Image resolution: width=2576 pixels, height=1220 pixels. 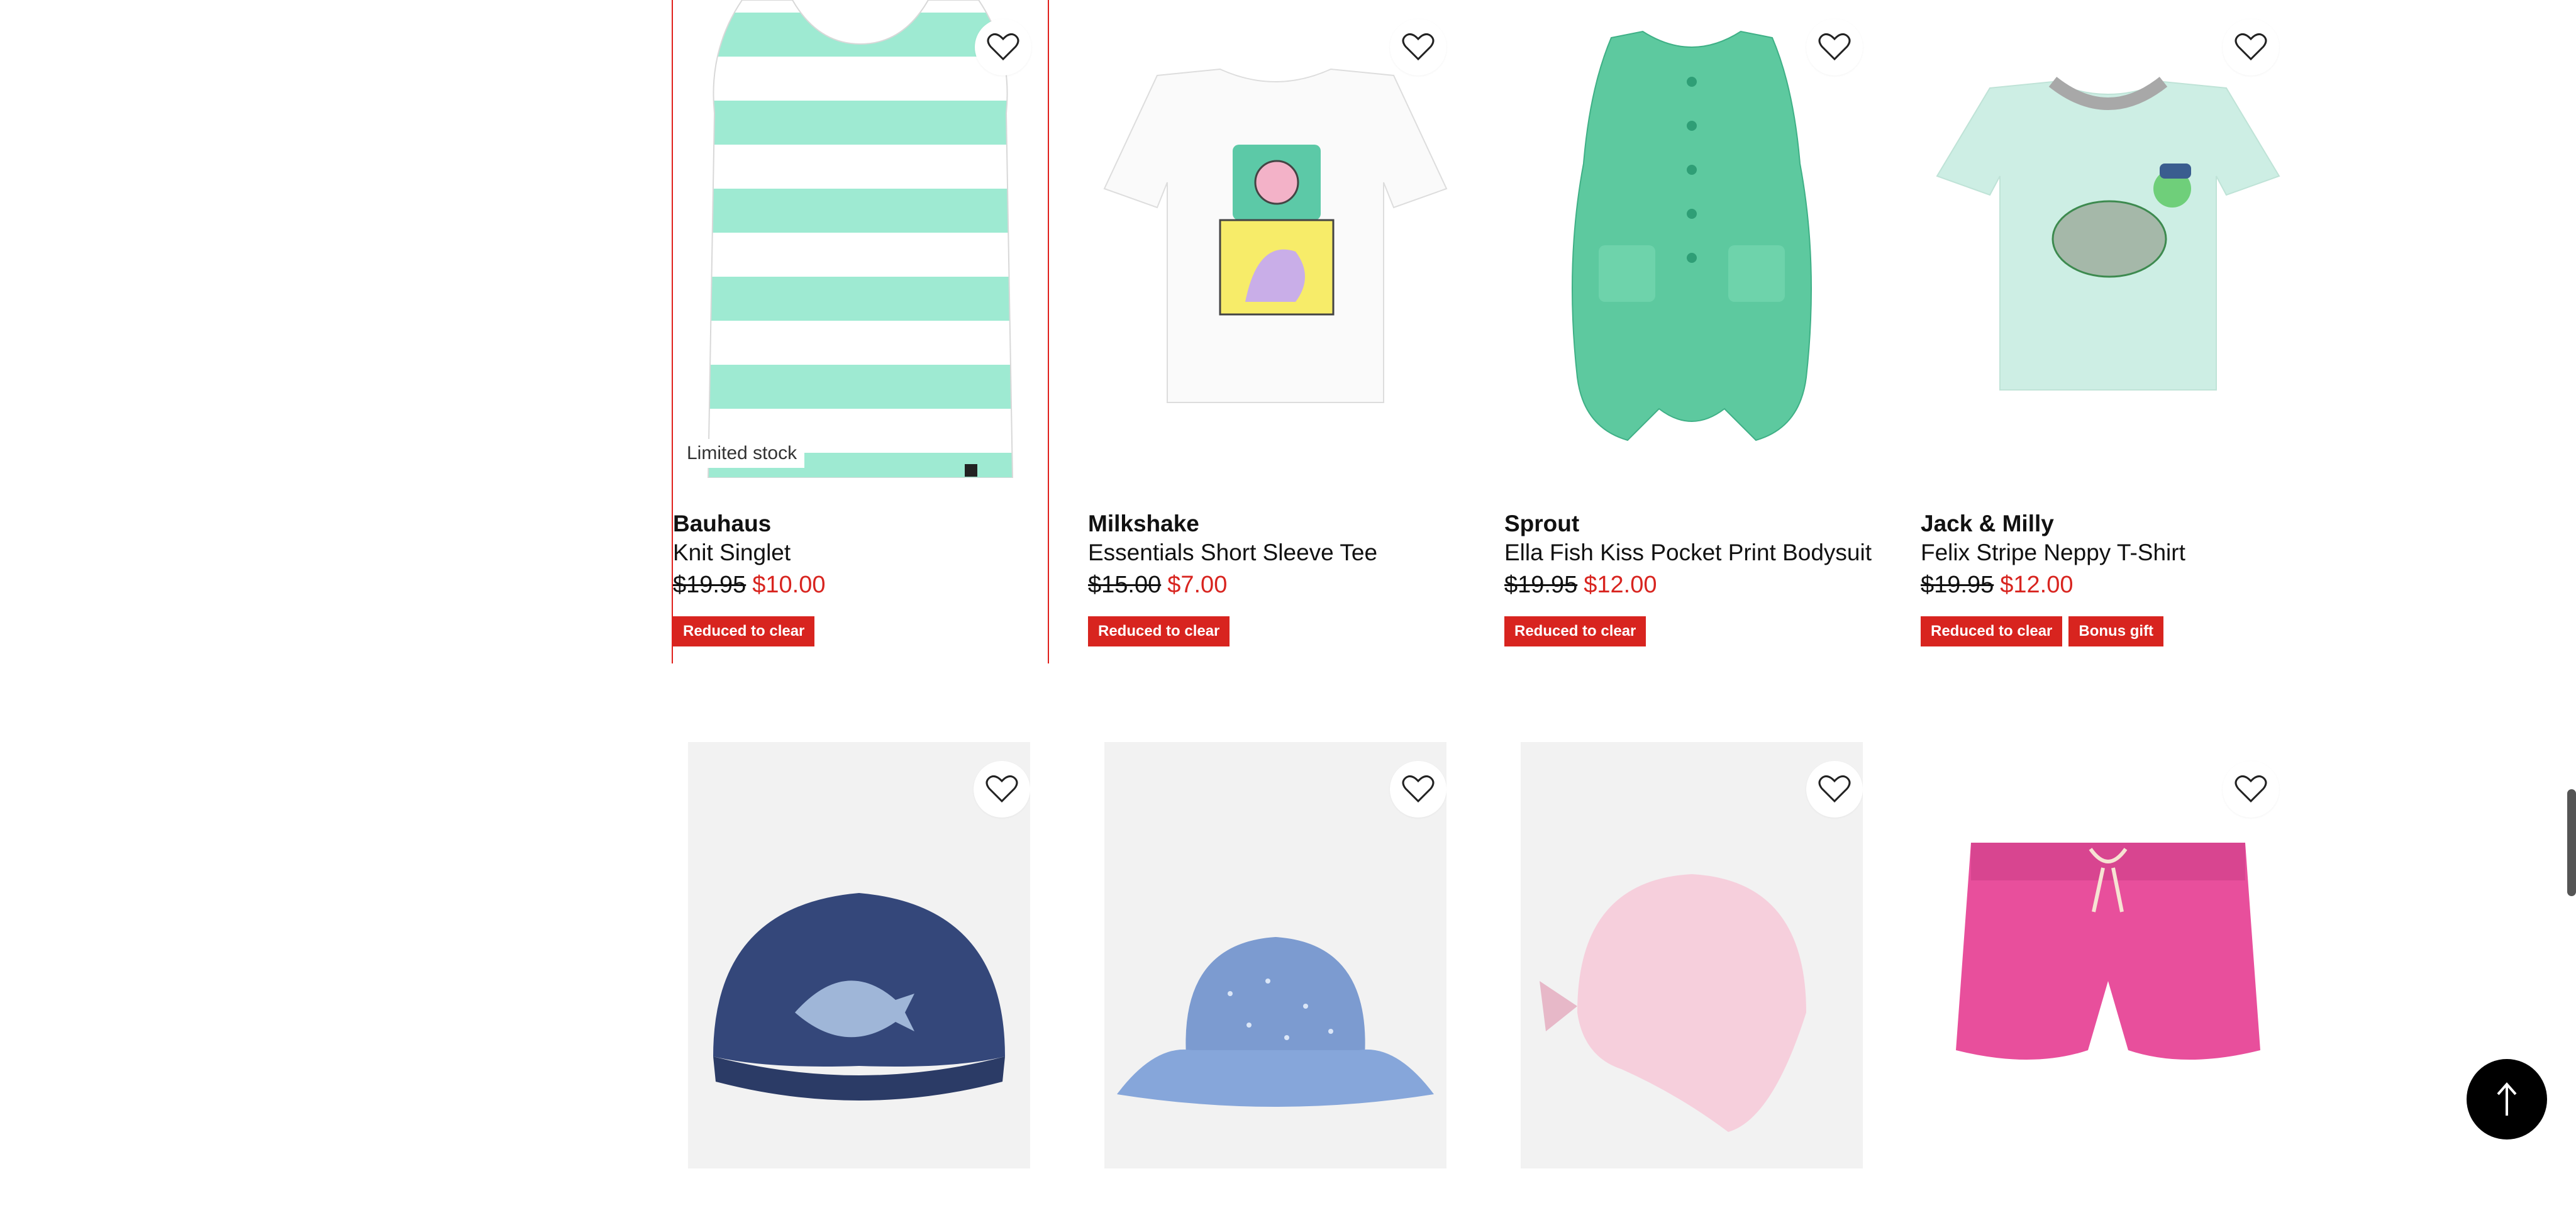 I want to click on product-name: Essentials Short Sleeve Tee, so click(x=1275, y=552).